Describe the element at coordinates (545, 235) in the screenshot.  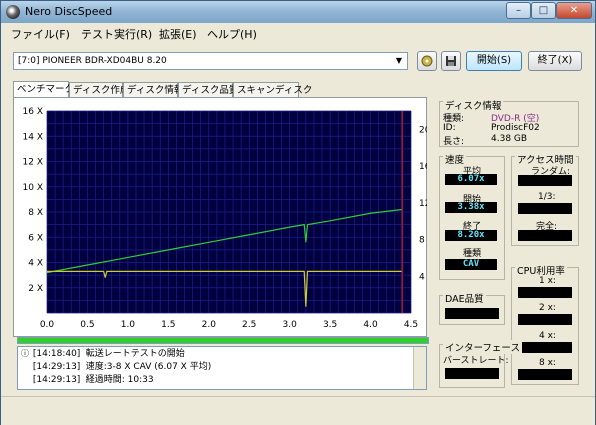
I see `access-full-value` at that location.